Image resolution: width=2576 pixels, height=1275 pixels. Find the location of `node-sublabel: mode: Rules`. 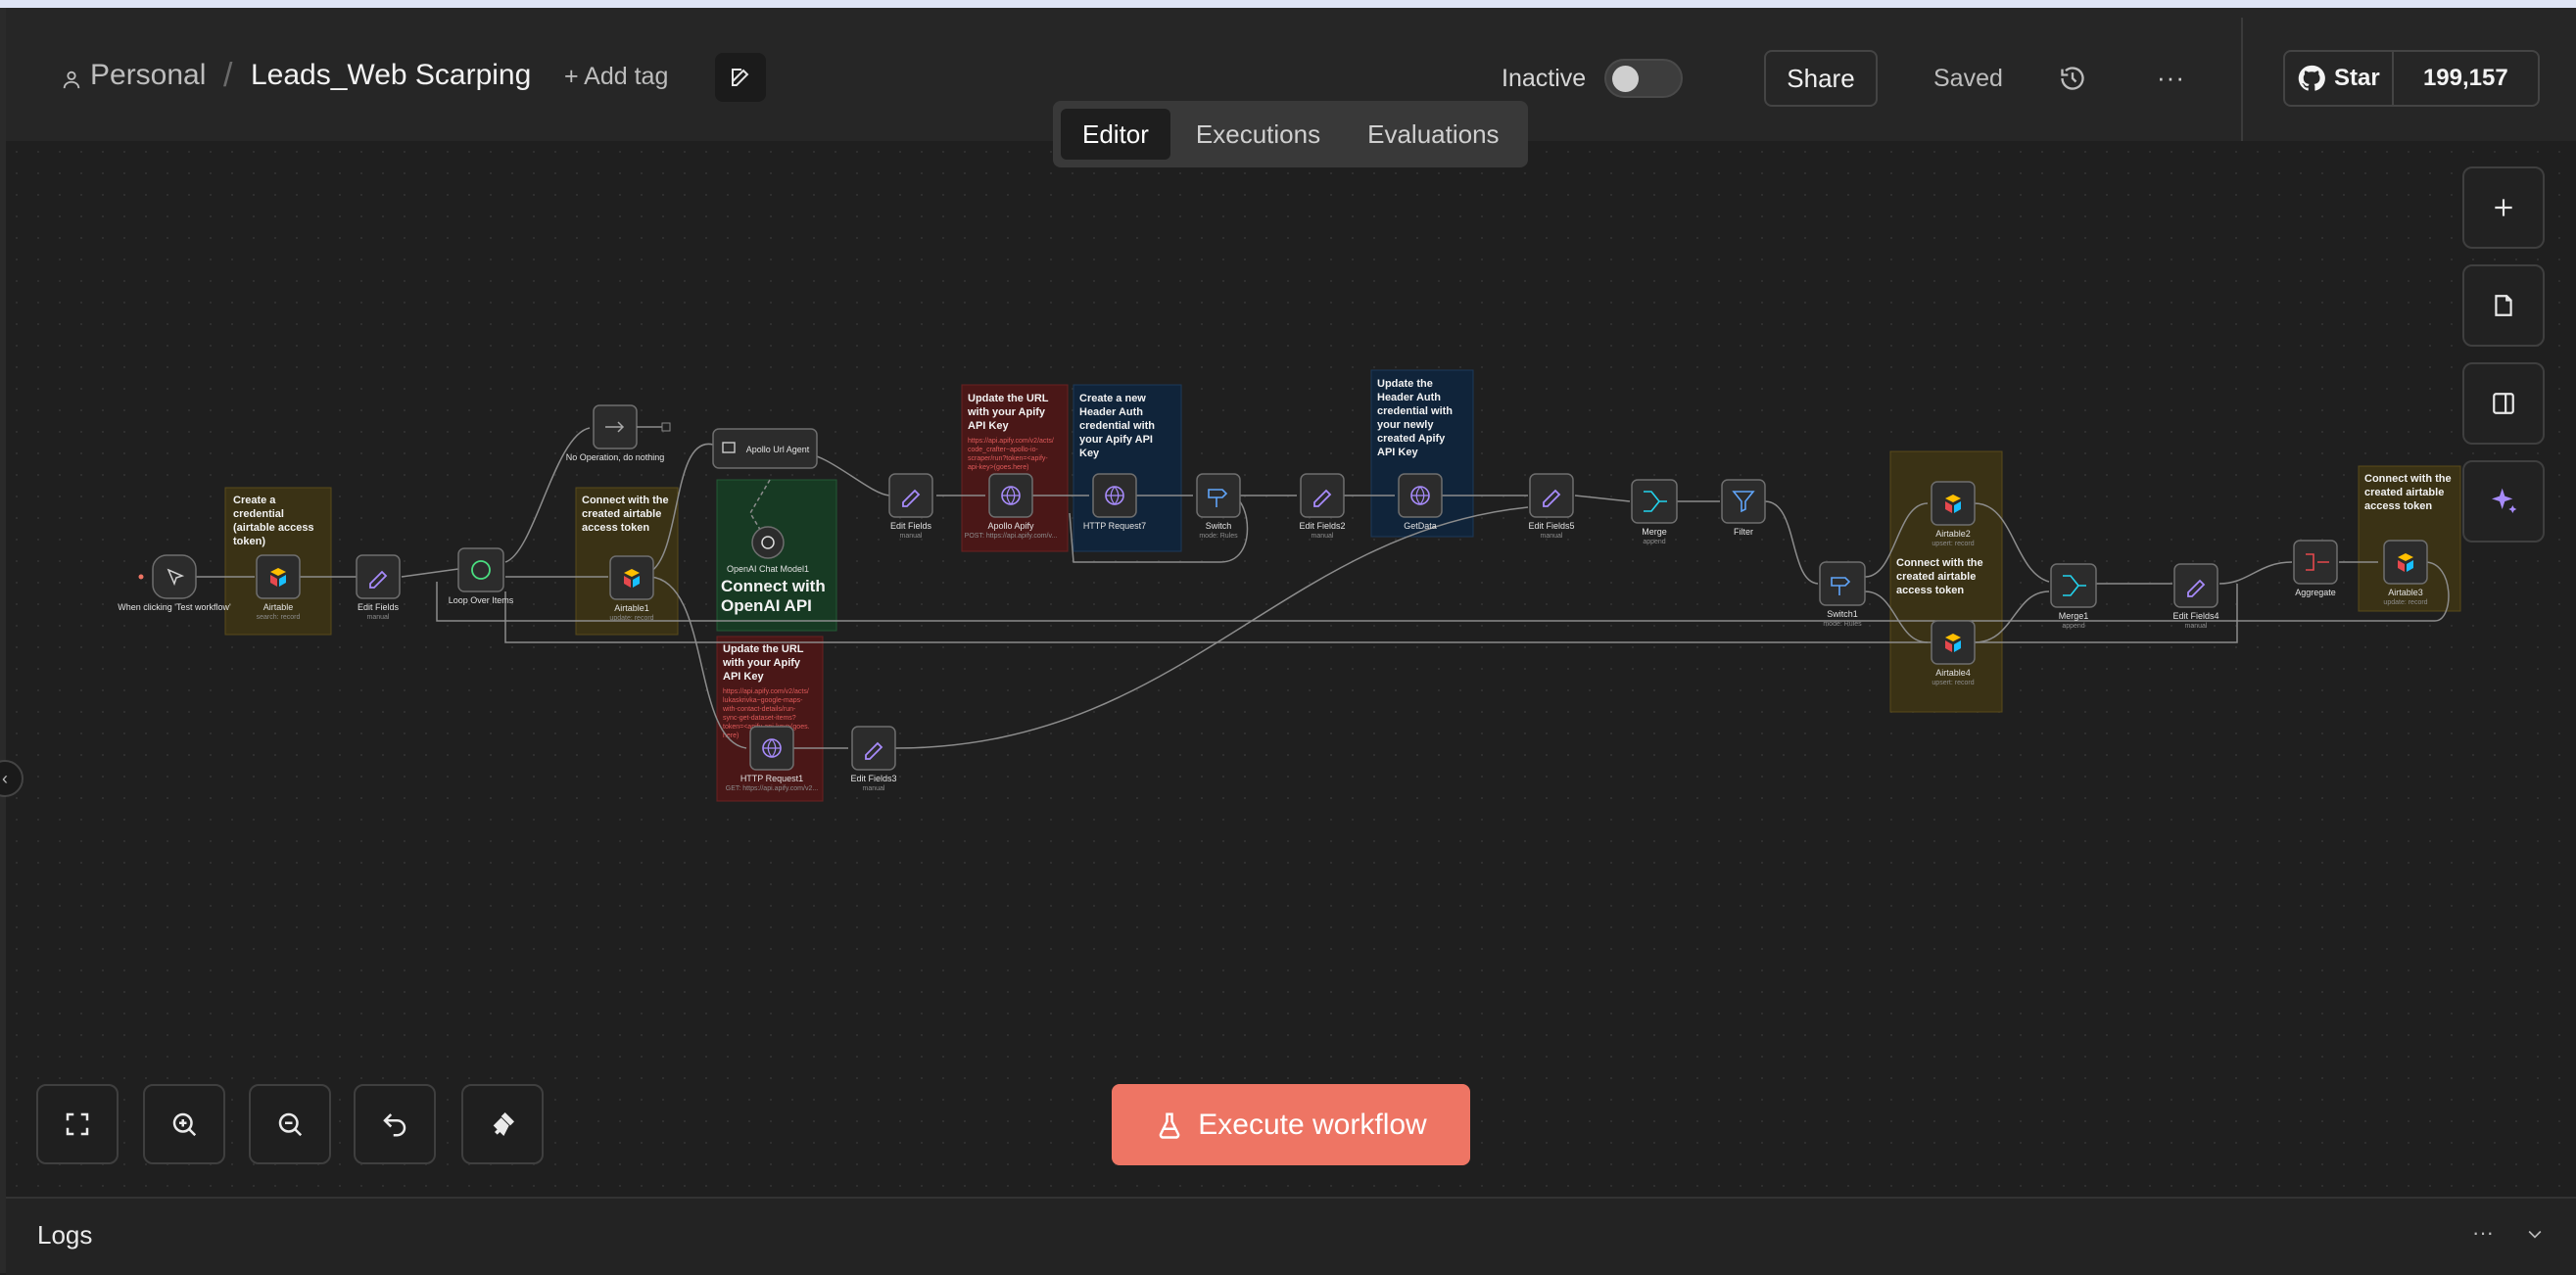

node-sublabel: mode: Rules is located at coordinates (1219, 536).